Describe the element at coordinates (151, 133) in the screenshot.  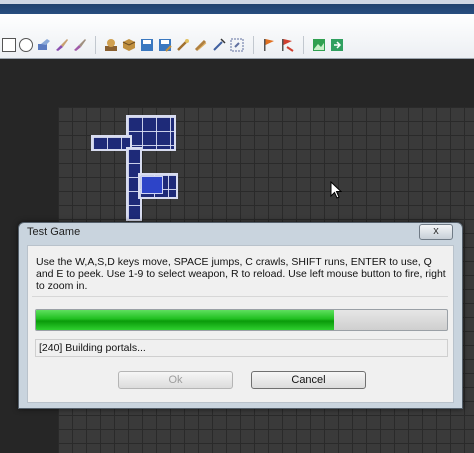
I see `map-room-top` at that location.